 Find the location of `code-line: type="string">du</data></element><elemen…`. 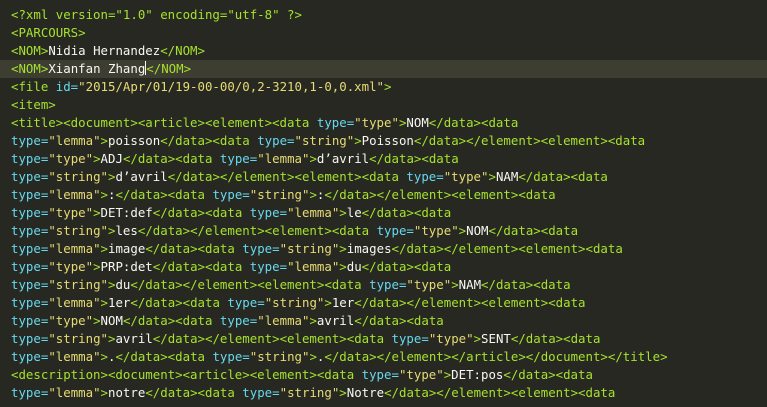

code-line: type="string">du</data></element><elemen… is located at coordinates (383, 285).